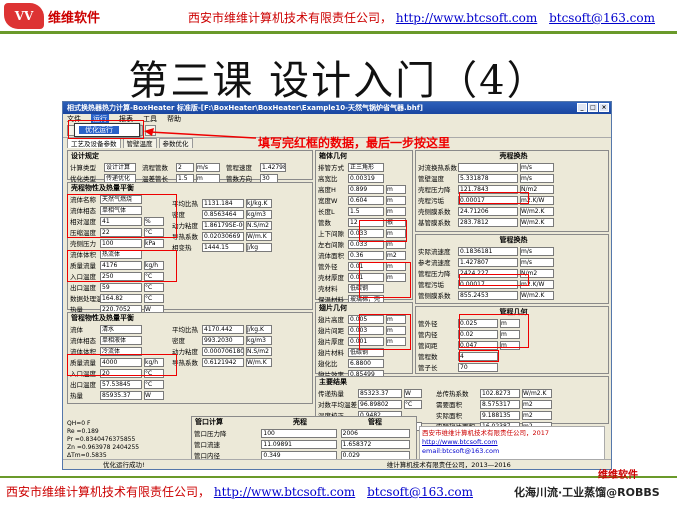 The height and width of the screenshot is (508, 677). I want to click on nozzle-tube-value: 2006, so click(375, 433).